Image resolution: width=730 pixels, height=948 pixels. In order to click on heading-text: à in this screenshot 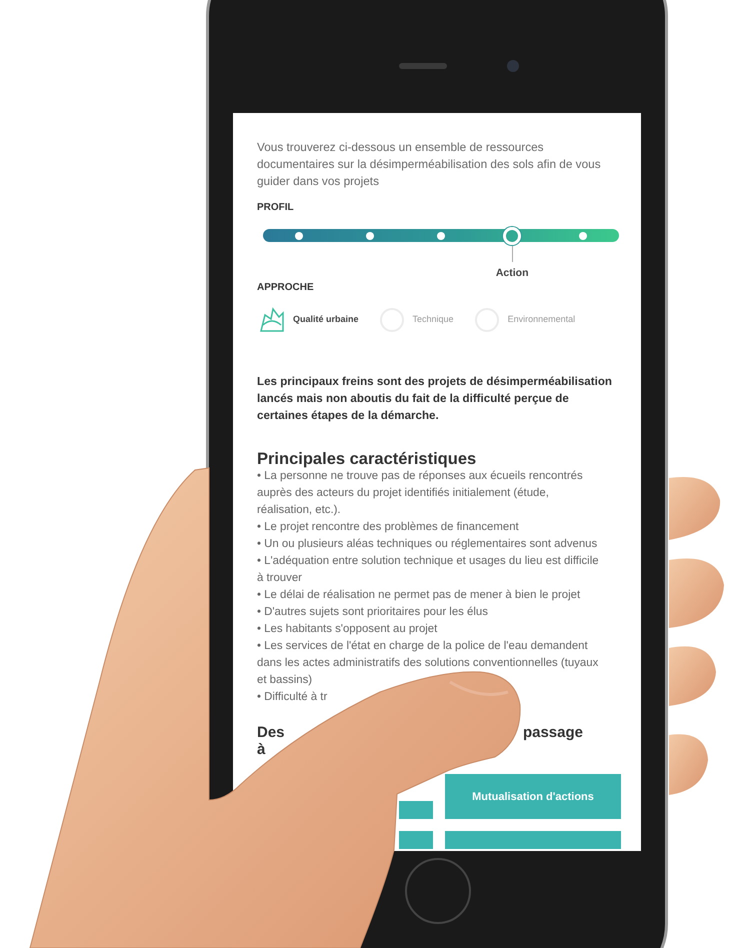, I will do `click(261, 750)`.